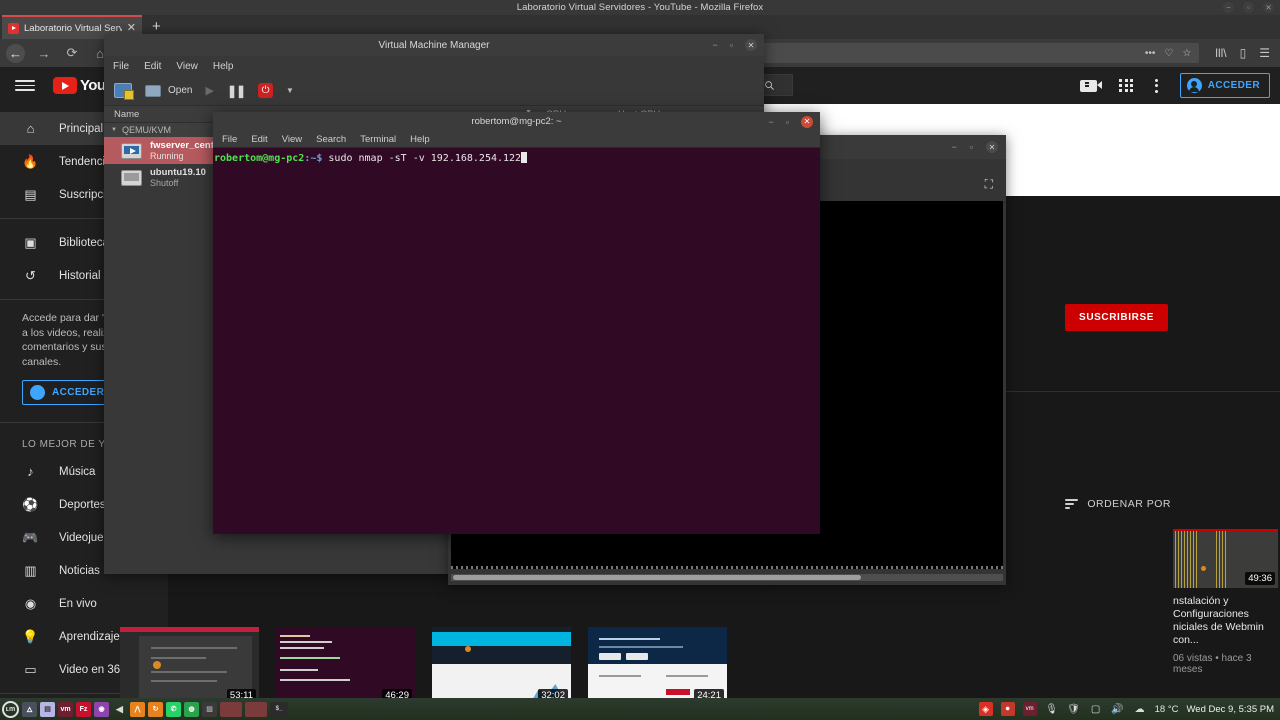 The width and height of the screenshot is (1280, 720). I want to click on terminal-menu-edit: Edit, so click(259, 139).